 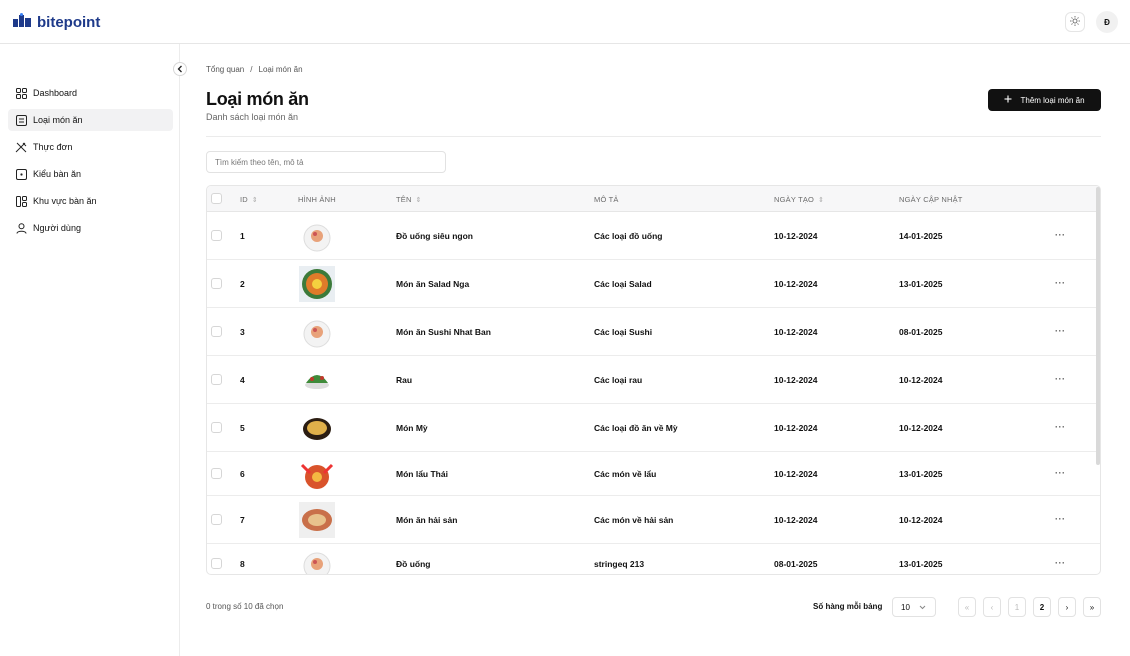 What do you see at coordinates (1008, 100) in the screenshot?
I see `plus-icon` at bounding box center [1008, 100].